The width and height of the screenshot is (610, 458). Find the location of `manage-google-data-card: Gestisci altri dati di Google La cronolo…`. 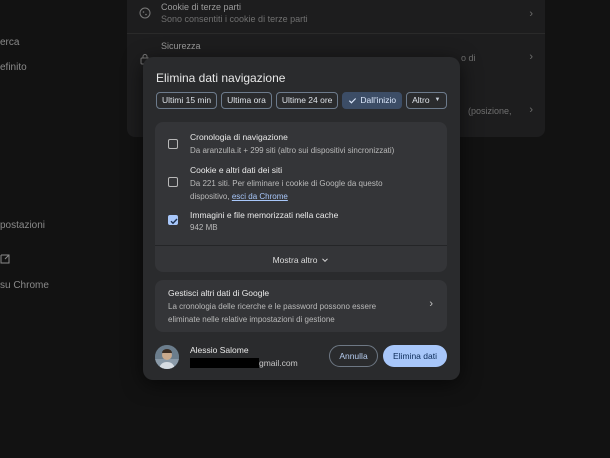

manage-google-data-card: Gestisci altri dati di Google La cronolo… is located at coordinates (301, 306).